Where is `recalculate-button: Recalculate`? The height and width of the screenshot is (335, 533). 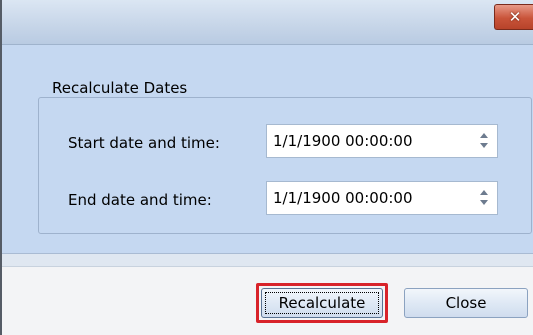 recalculate-button: Recalculate is located at coordinates (322, 303).